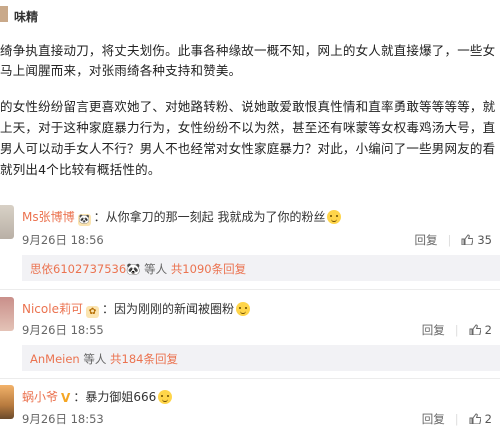 The height and width of the screenshot is (434, 500). What do you see at coordinates (26, 17) in the screenshot?
I see `author-name: 味精` at bounding box center [26, 17].